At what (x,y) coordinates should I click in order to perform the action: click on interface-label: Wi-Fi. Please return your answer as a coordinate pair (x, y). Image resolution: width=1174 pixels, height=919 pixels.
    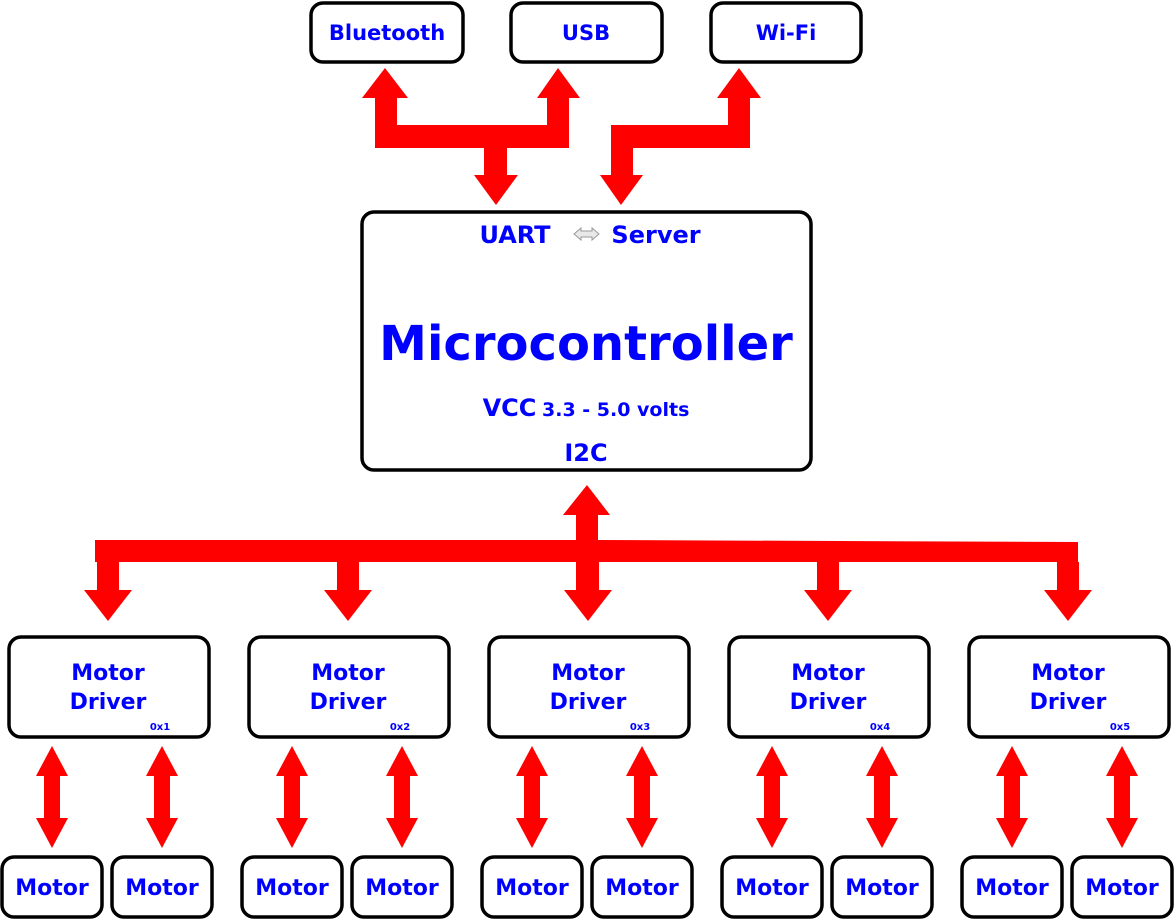
    Looking at the image, I should click on (786, 33).